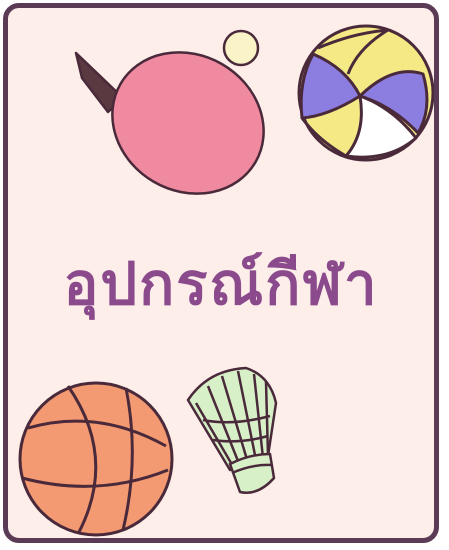 This screenshot has height=550, width=449. I want to click on shuttlecock-icon, so click(232, 430).